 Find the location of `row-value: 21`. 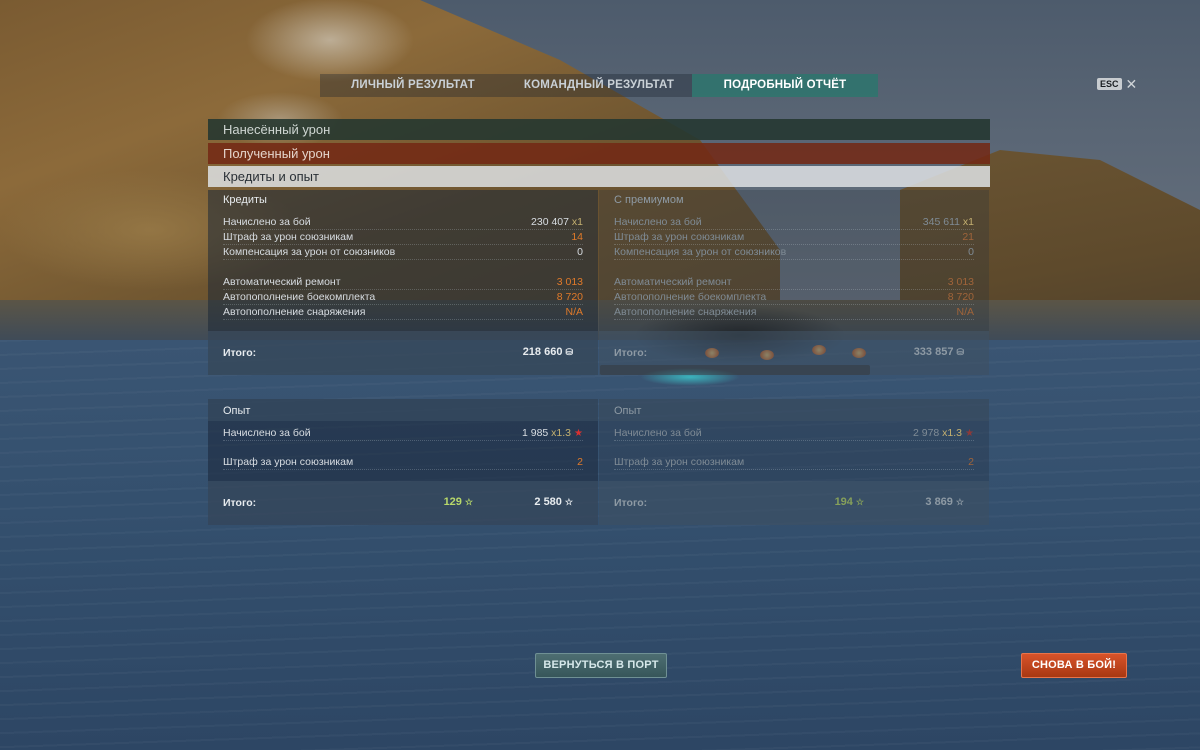

row-value: 21 is located at coordinates (968, 237).